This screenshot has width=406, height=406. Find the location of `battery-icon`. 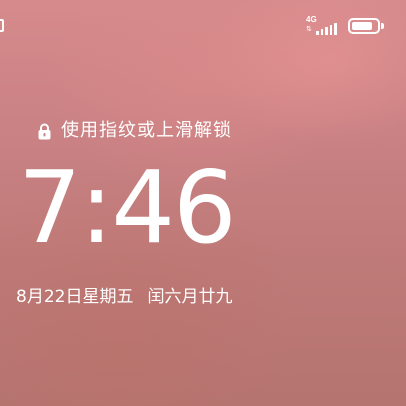

battery-icon is located at coordinates (366, 26).